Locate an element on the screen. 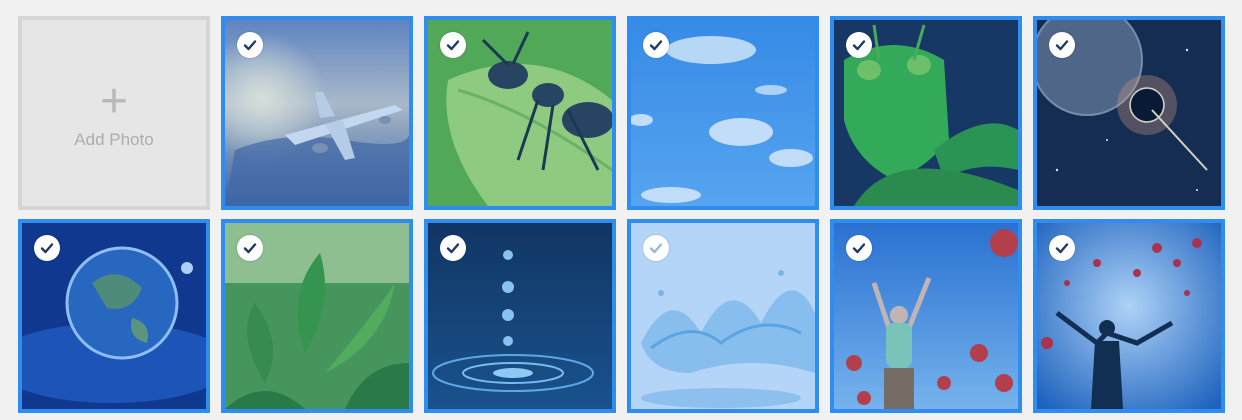  add-photo-label: Add Photo is located at coordinates (114, 139).